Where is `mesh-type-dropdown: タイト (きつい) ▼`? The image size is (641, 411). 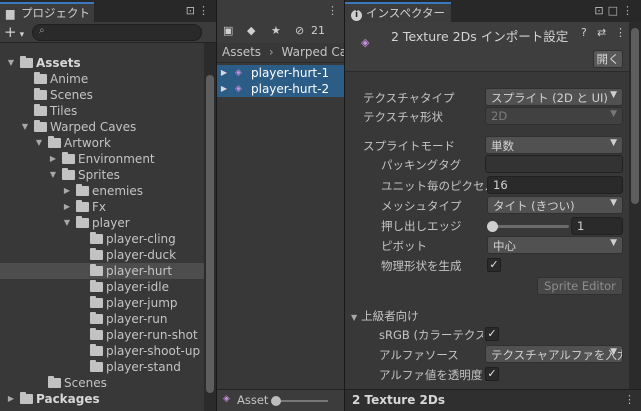 mesh-type-dropdown: タイト (きつい) ▼ is located at coordinates (555, 205).